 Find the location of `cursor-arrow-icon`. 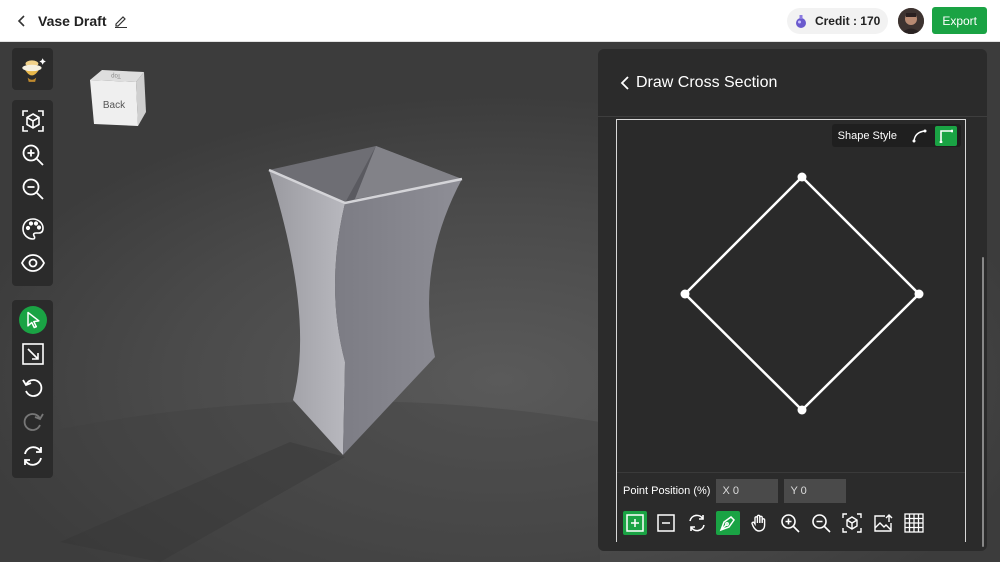

cursor-arrow-icon is located at coordinates (33, 320).